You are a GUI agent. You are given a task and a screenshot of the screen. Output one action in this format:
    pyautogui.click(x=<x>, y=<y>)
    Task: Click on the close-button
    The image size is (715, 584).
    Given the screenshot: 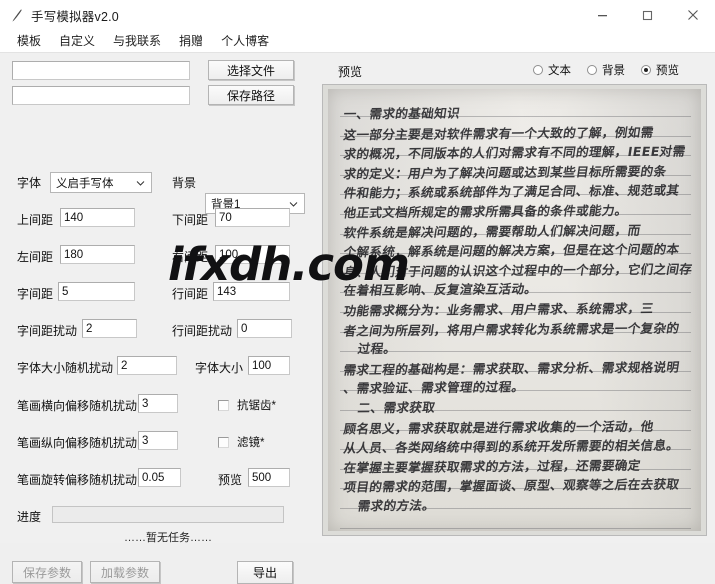 What is the action you would take?
    pyautogui.click(x=692, y=15)
    